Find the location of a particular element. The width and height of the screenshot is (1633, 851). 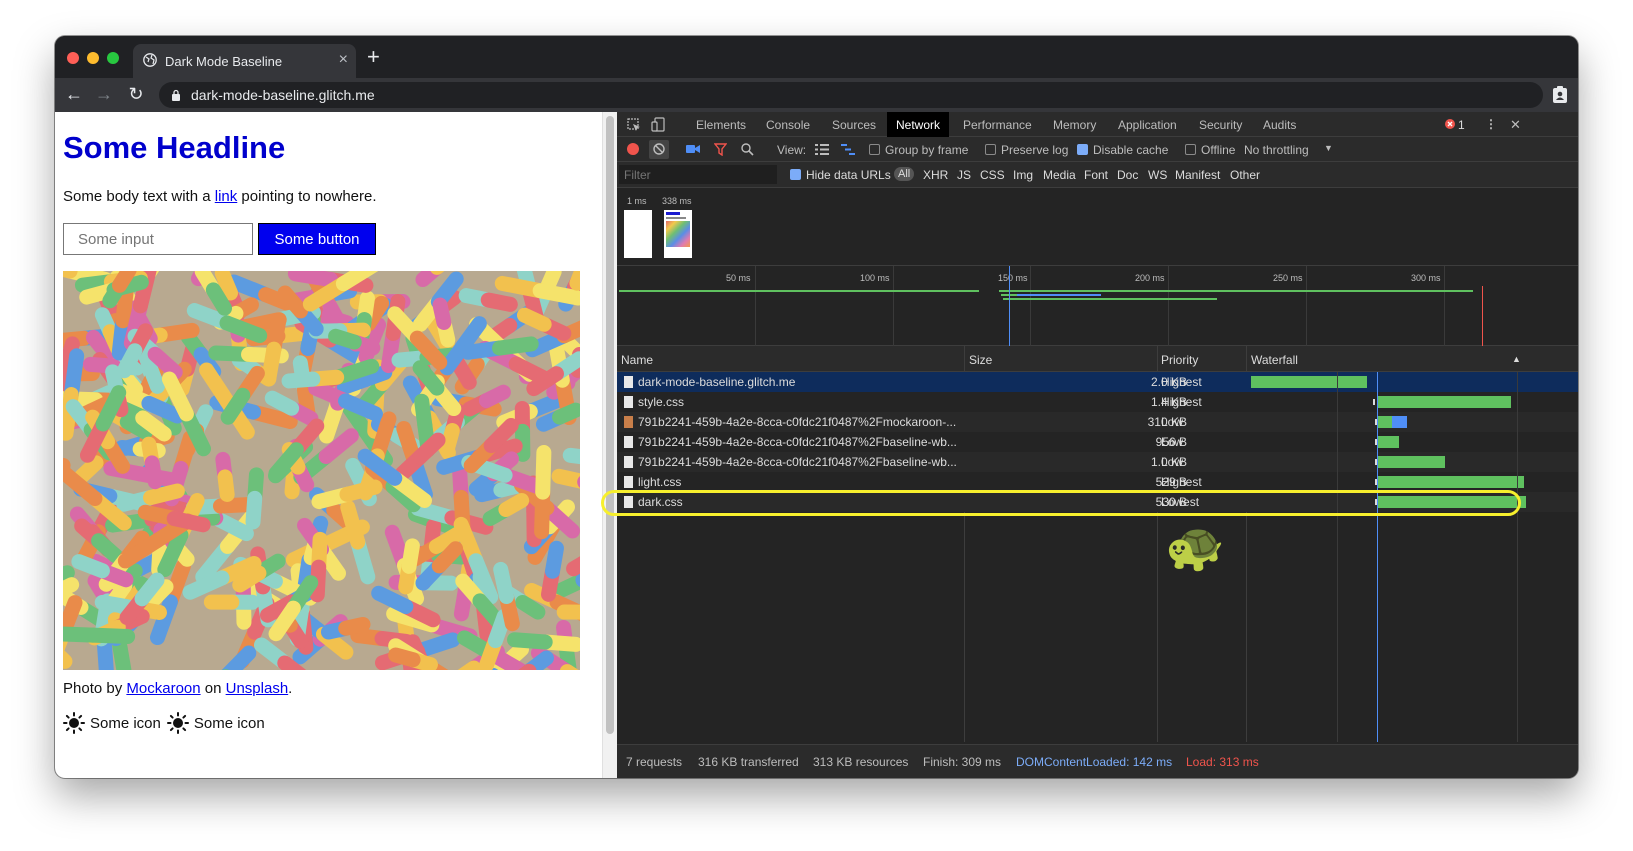

large-rows-icon is located at coordinates (822, 149).